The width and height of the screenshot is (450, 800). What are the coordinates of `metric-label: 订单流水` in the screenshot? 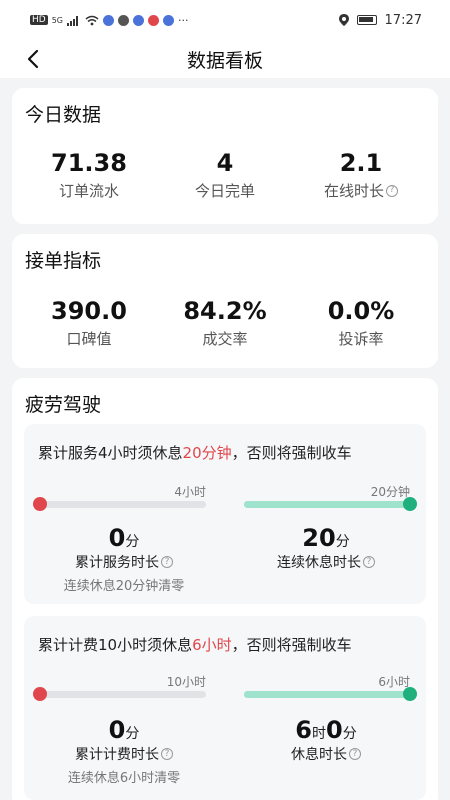 It's located at (88, 191).